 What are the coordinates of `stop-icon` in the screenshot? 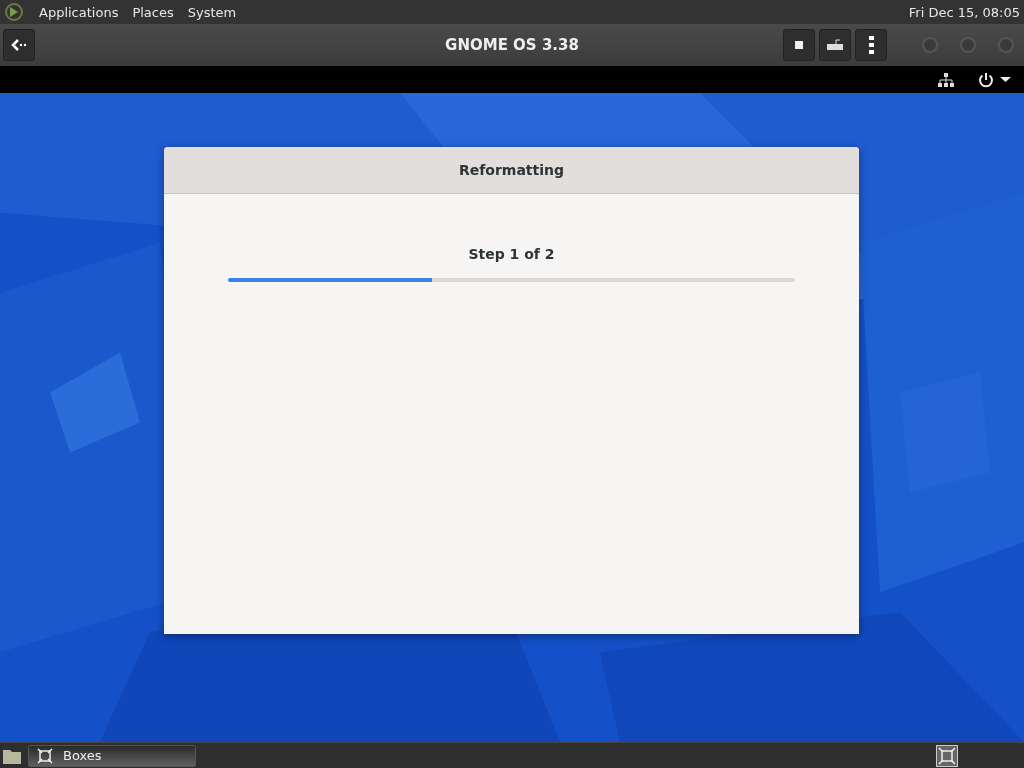 It's located at (799, 45).